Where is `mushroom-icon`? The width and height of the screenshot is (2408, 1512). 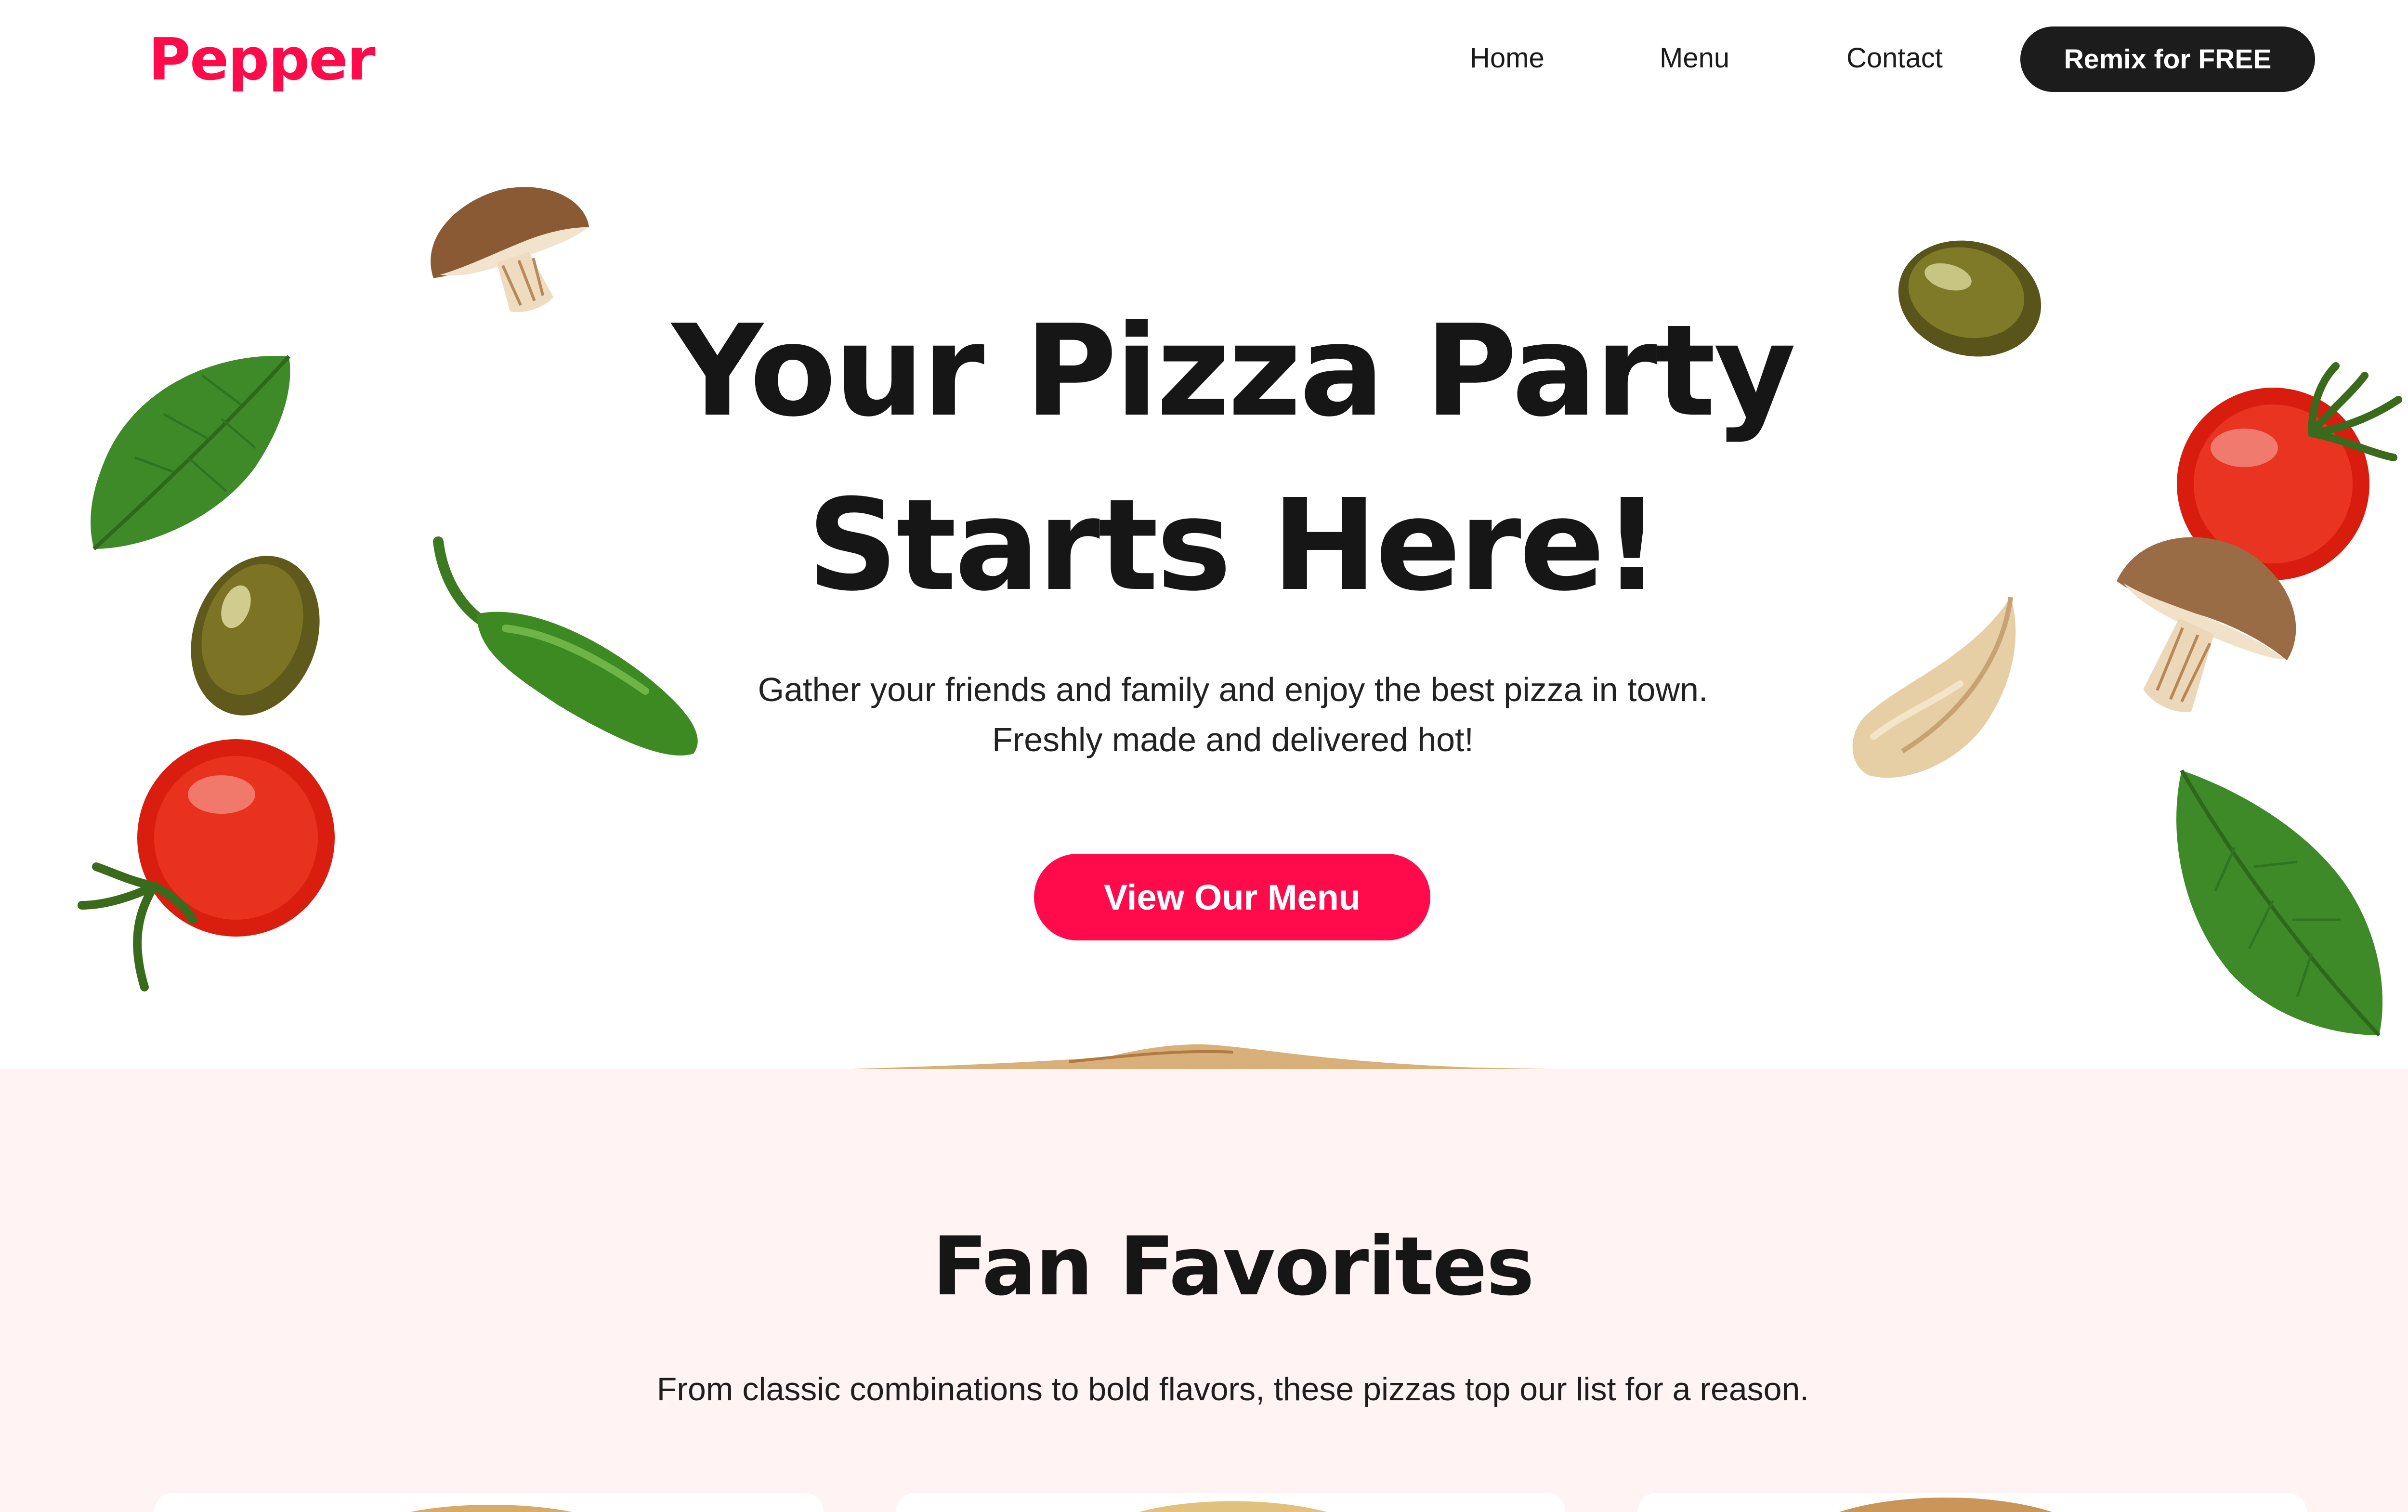
mushroom-icon is located at coordinates (2200, 628).